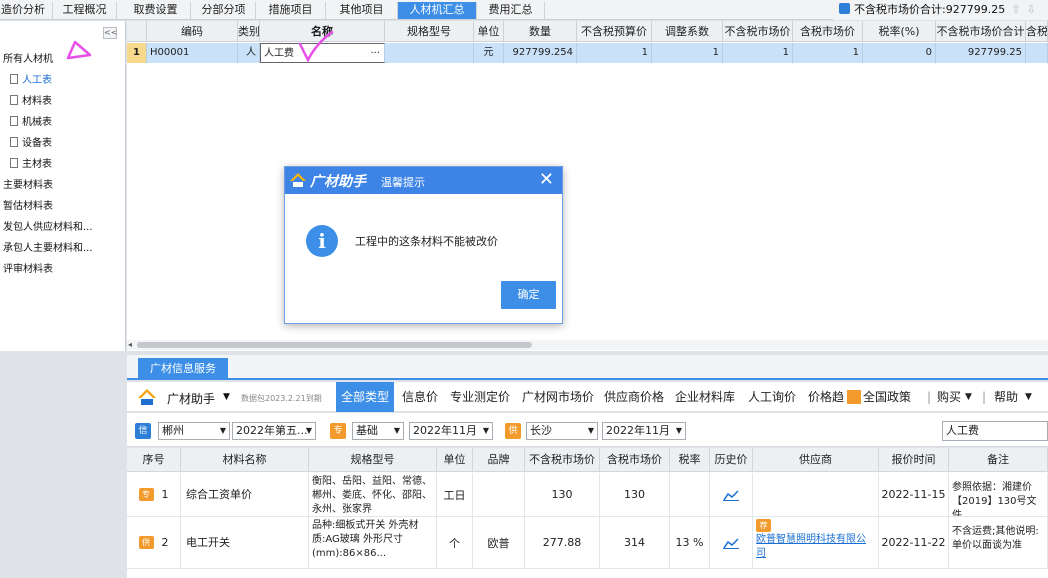 Image resolution: width=1048 pixels, height=578 pixels. I want to click on close-icon: ✕, so click(546, 180).